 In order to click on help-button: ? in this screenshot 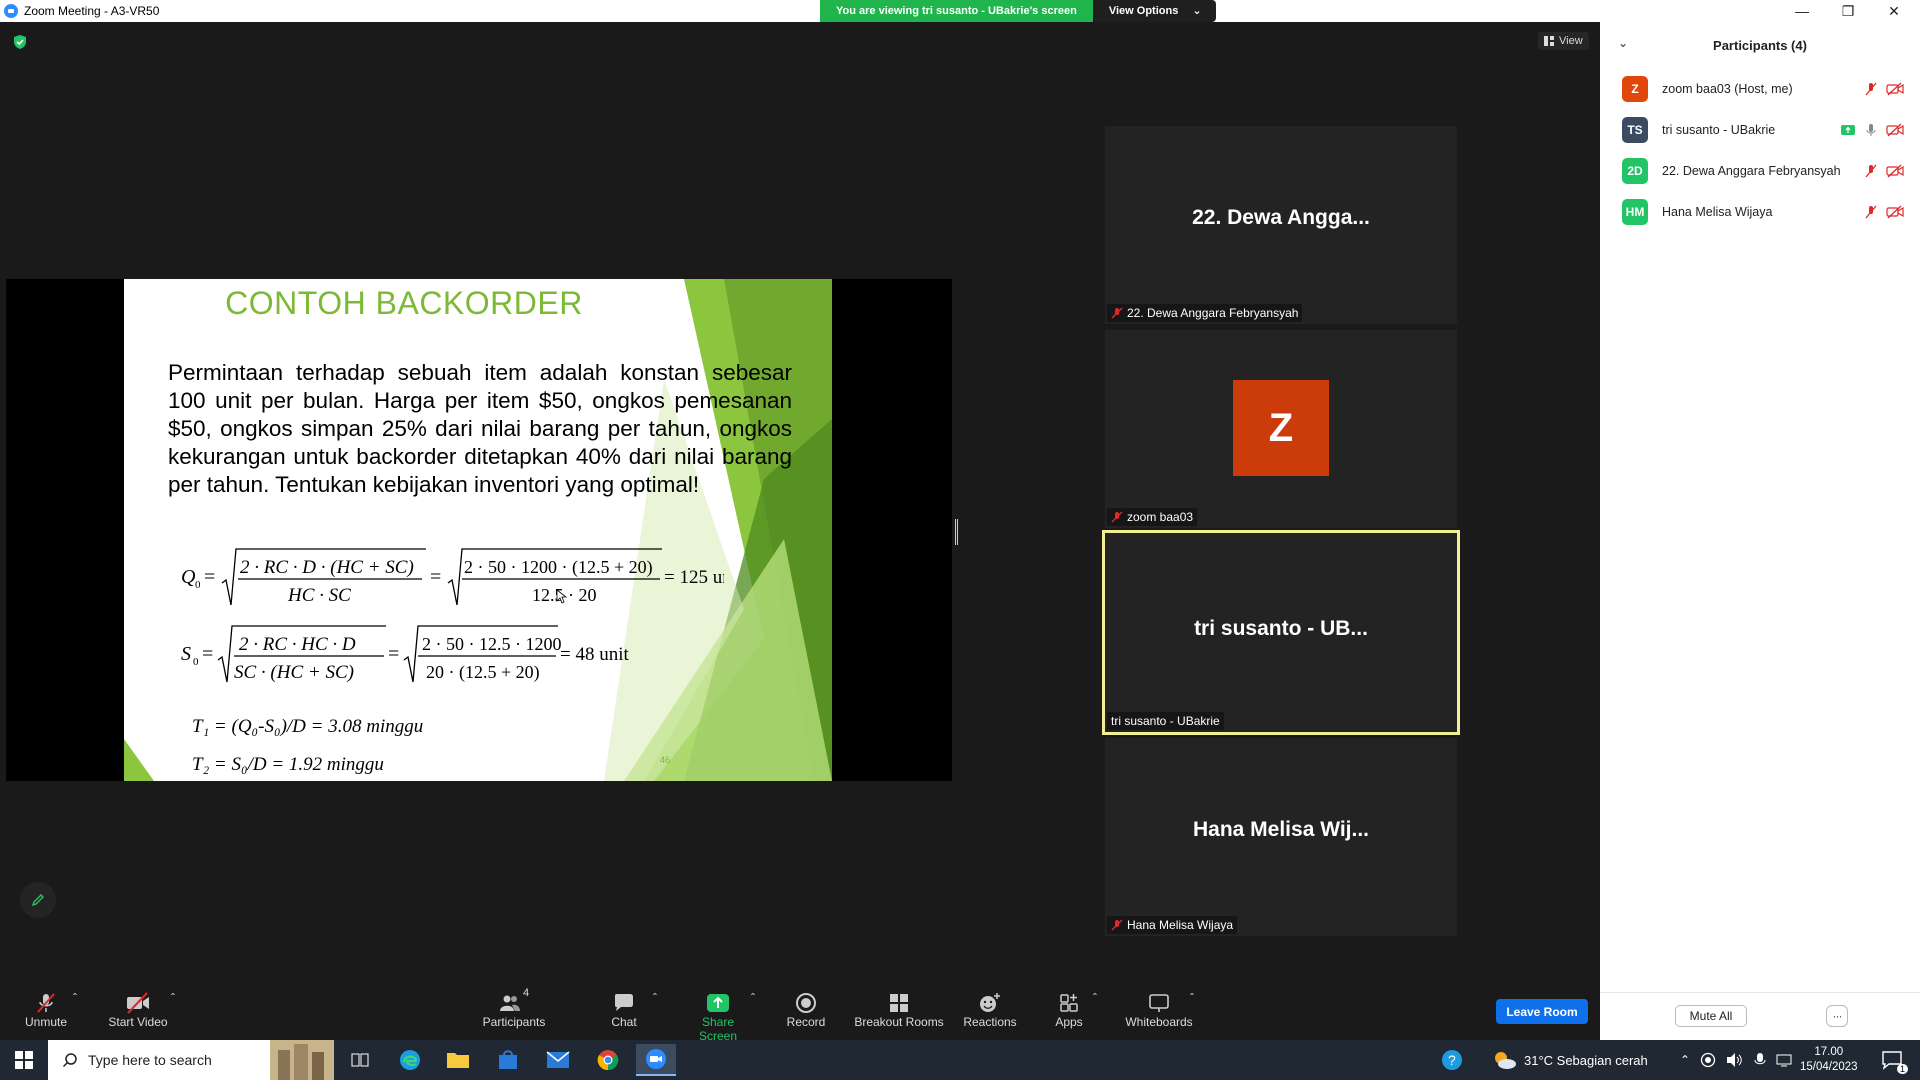, I will do `click(1452, 1060)`.